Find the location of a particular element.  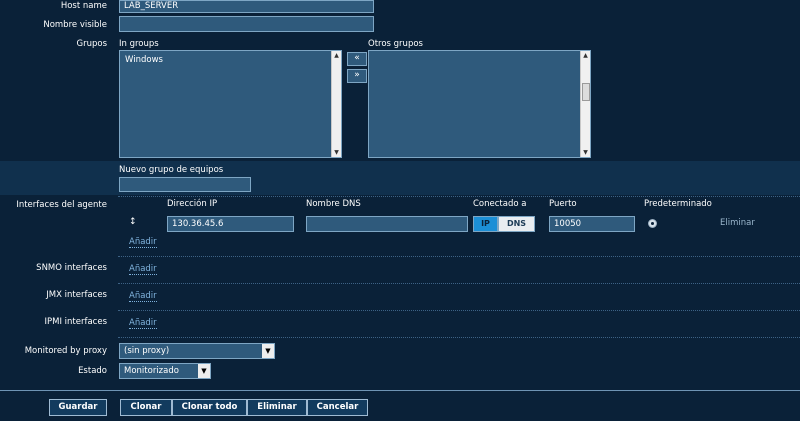

in-groups-scrollbar: ▲ ▼ is located at coordinates (336, 104).